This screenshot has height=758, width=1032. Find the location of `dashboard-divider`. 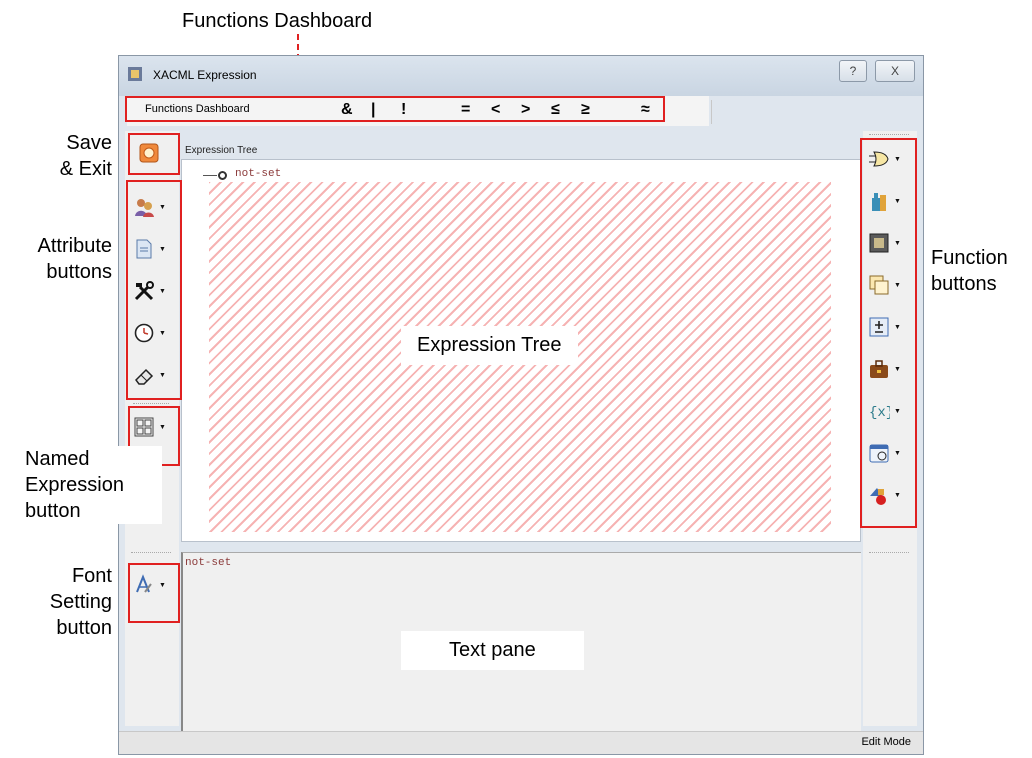

dashboard-divider is located at coordinates (711, 112).